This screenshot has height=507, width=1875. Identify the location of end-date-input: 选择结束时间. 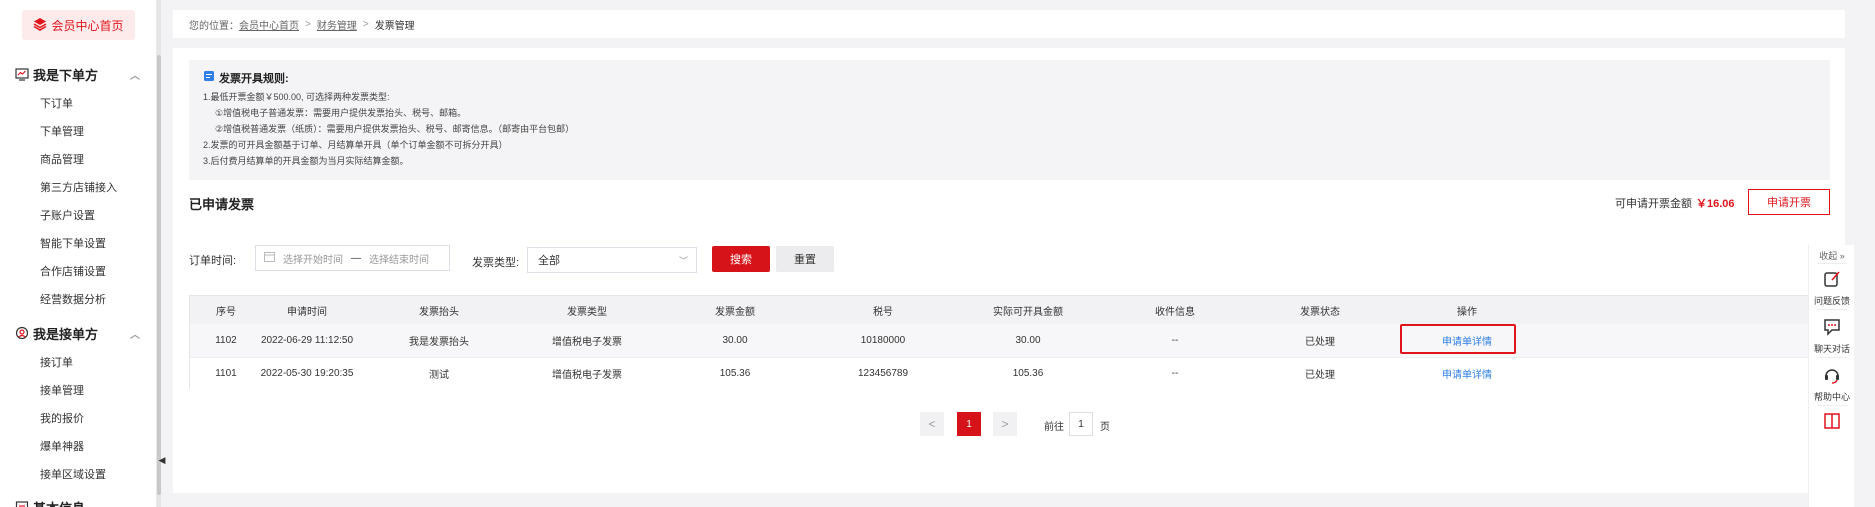
(399, 258).